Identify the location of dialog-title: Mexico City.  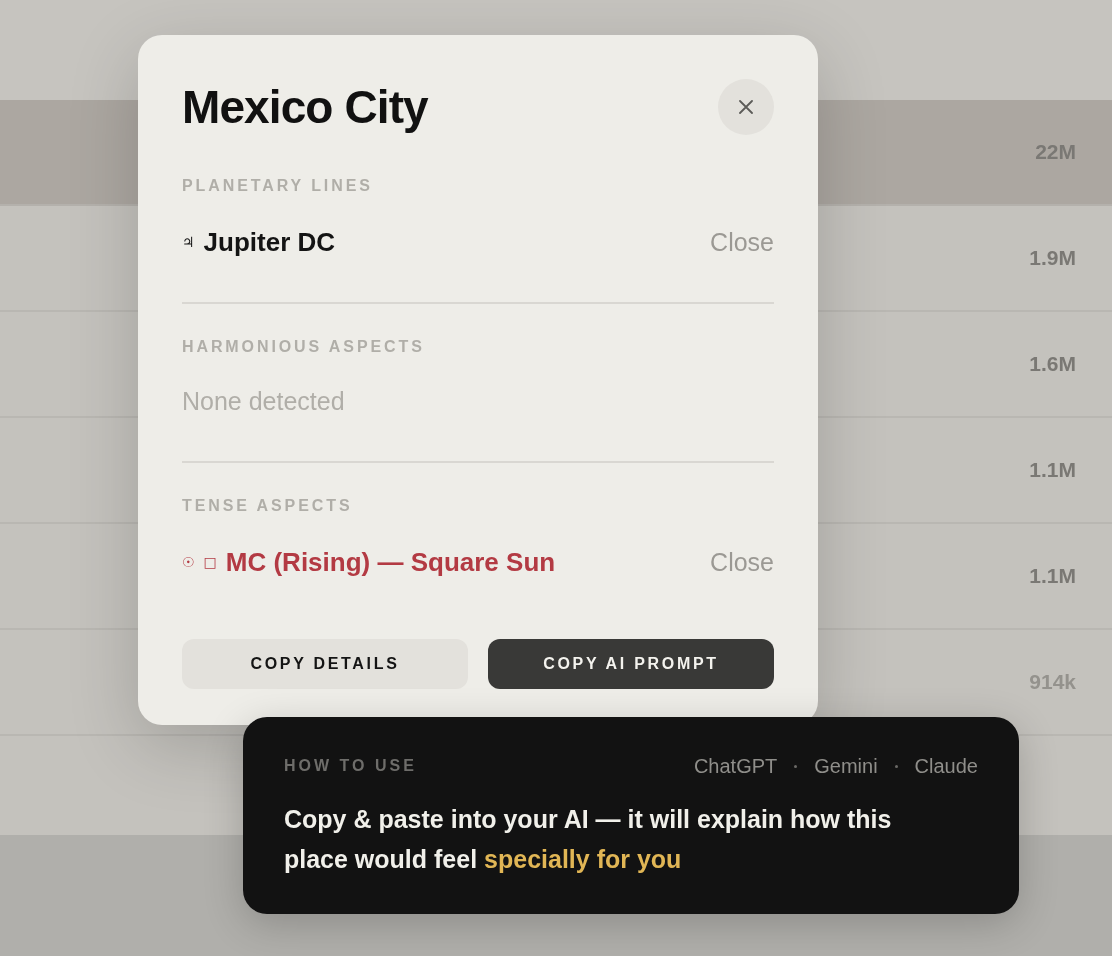
(305, 107).